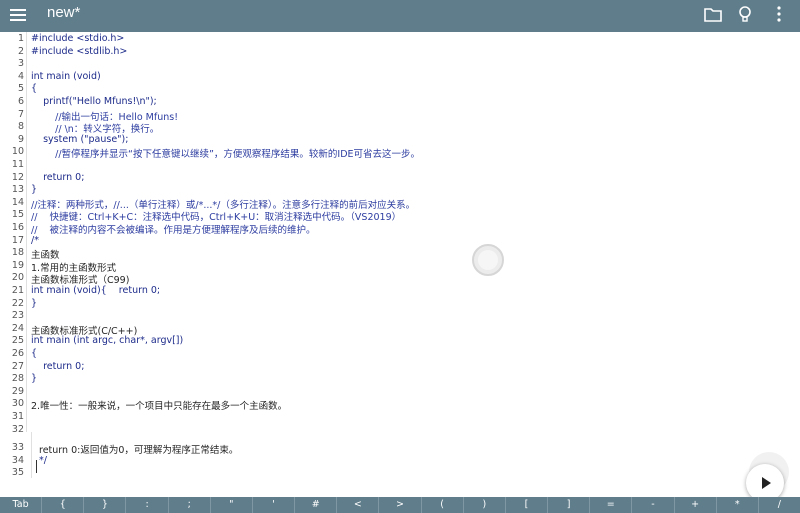 The image size is (800, 513). Describe the element at coordinates (17, 152) in the screenshot. I see `line-number: 10` at that location.